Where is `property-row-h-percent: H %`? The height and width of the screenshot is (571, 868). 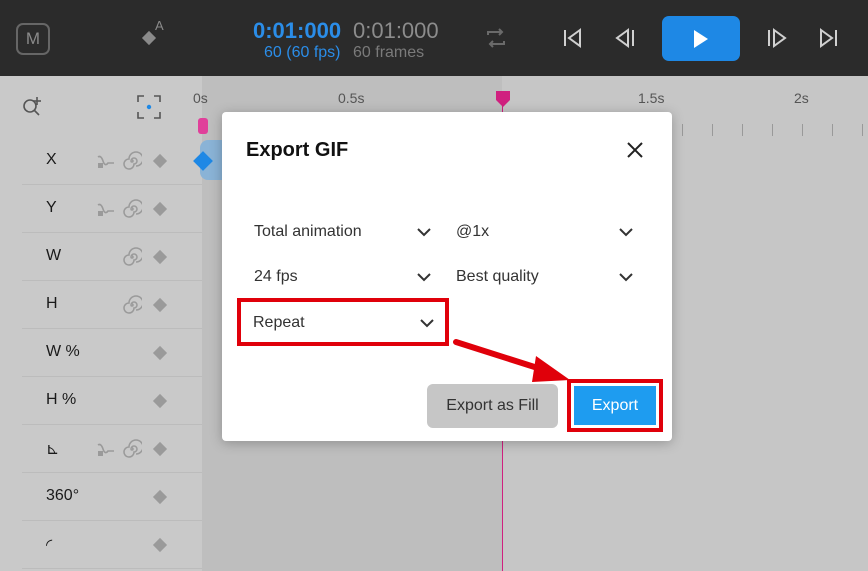 property-row-h-percent: H % is located at coordinates (112, 401).